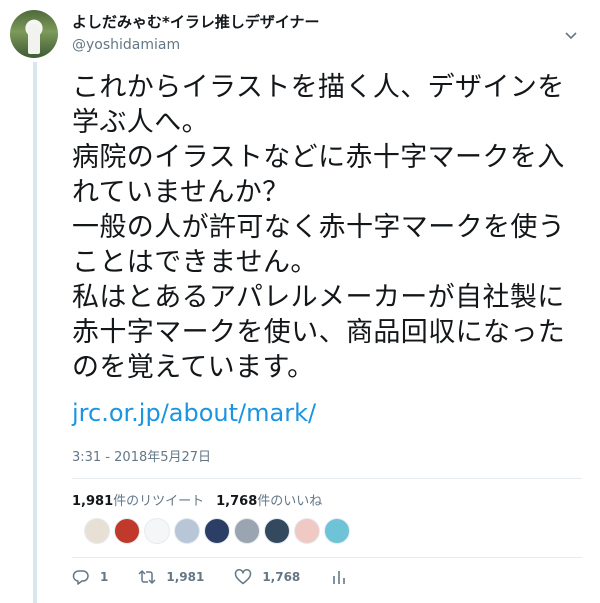 The image size is (600, 603). Describe the element at coordinates (34, 39) in the screenshot. I see `avatar-figure` at that location.